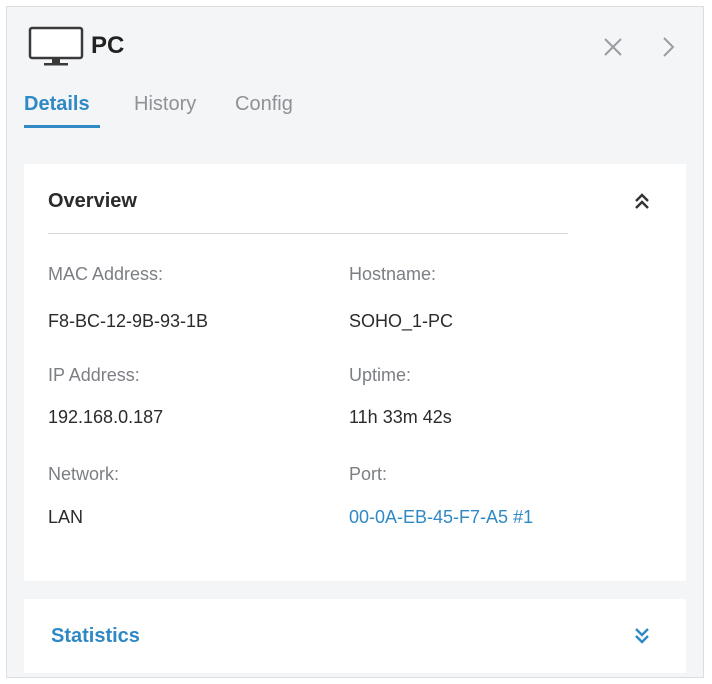  Describe the element at coordinates (264, 104) in the screenshot. I see `tab-config: Config` at that location.